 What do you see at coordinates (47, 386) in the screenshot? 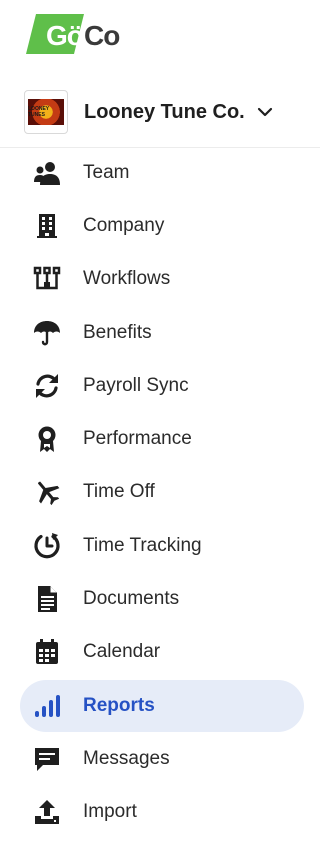
I see `sync-icon` at bounding box center [47, 386].